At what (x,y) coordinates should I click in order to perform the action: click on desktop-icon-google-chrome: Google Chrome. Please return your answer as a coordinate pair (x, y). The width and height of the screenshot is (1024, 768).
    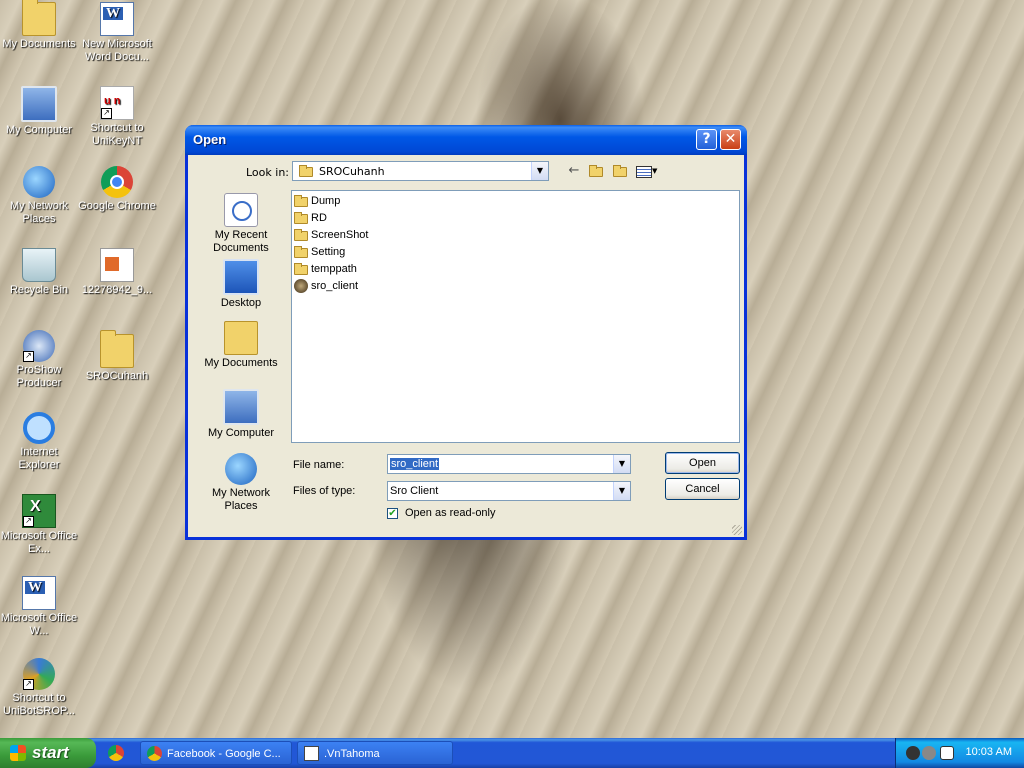
    Looking at the image, I should click on (117, 189).